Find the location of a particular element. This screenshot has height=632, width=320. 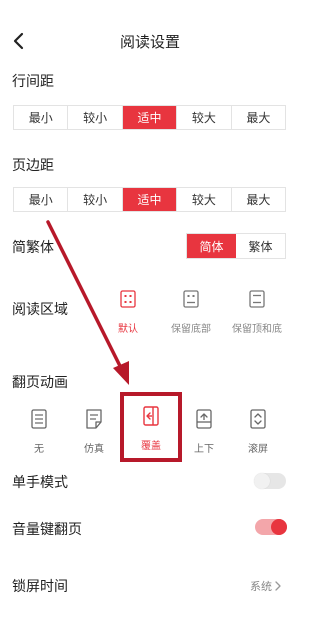

line-spacing-option: 最大 is located at coordinates (258, 117).